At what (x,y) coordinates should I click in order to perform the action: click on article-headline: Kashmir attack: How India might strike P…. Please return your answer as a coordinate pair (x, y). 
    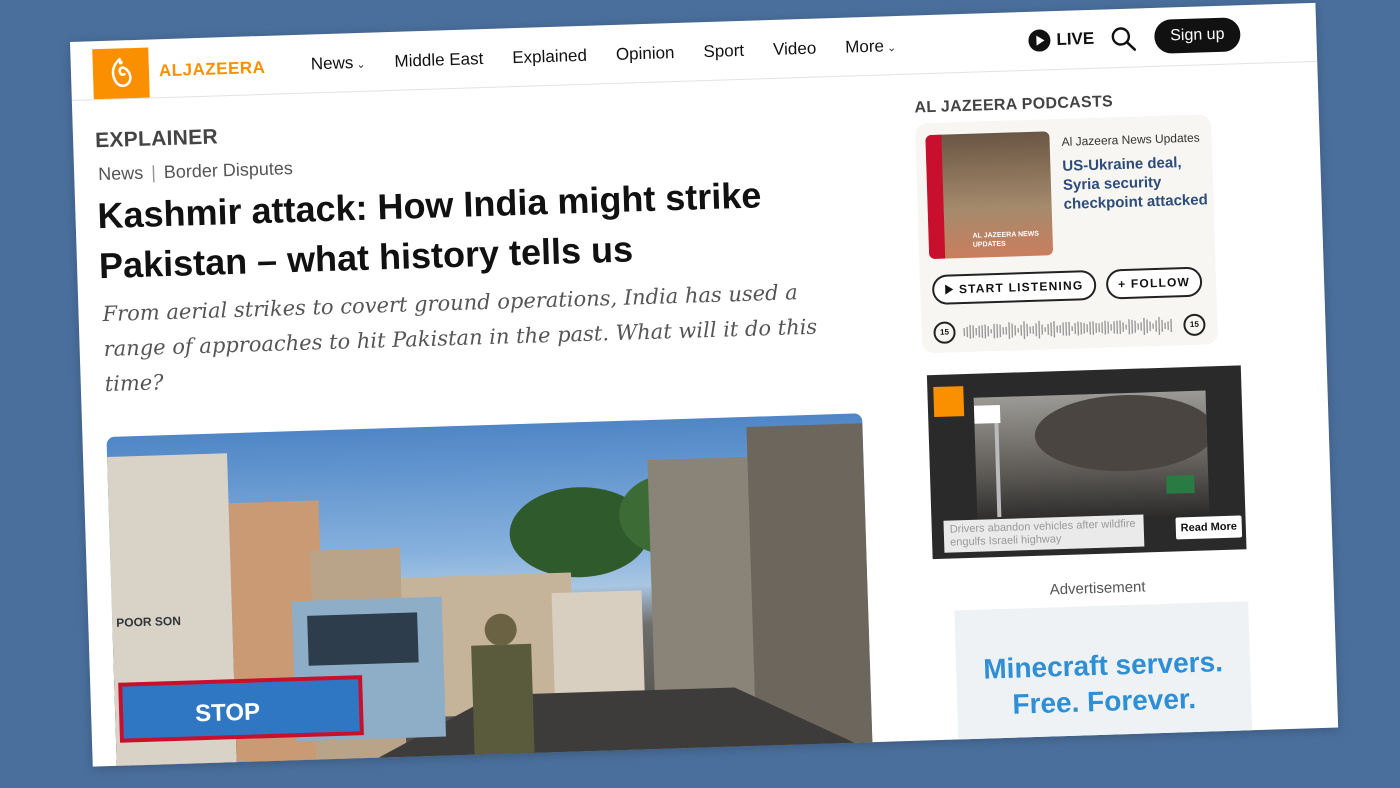
    Looking at the image, I should click on (429, 230).